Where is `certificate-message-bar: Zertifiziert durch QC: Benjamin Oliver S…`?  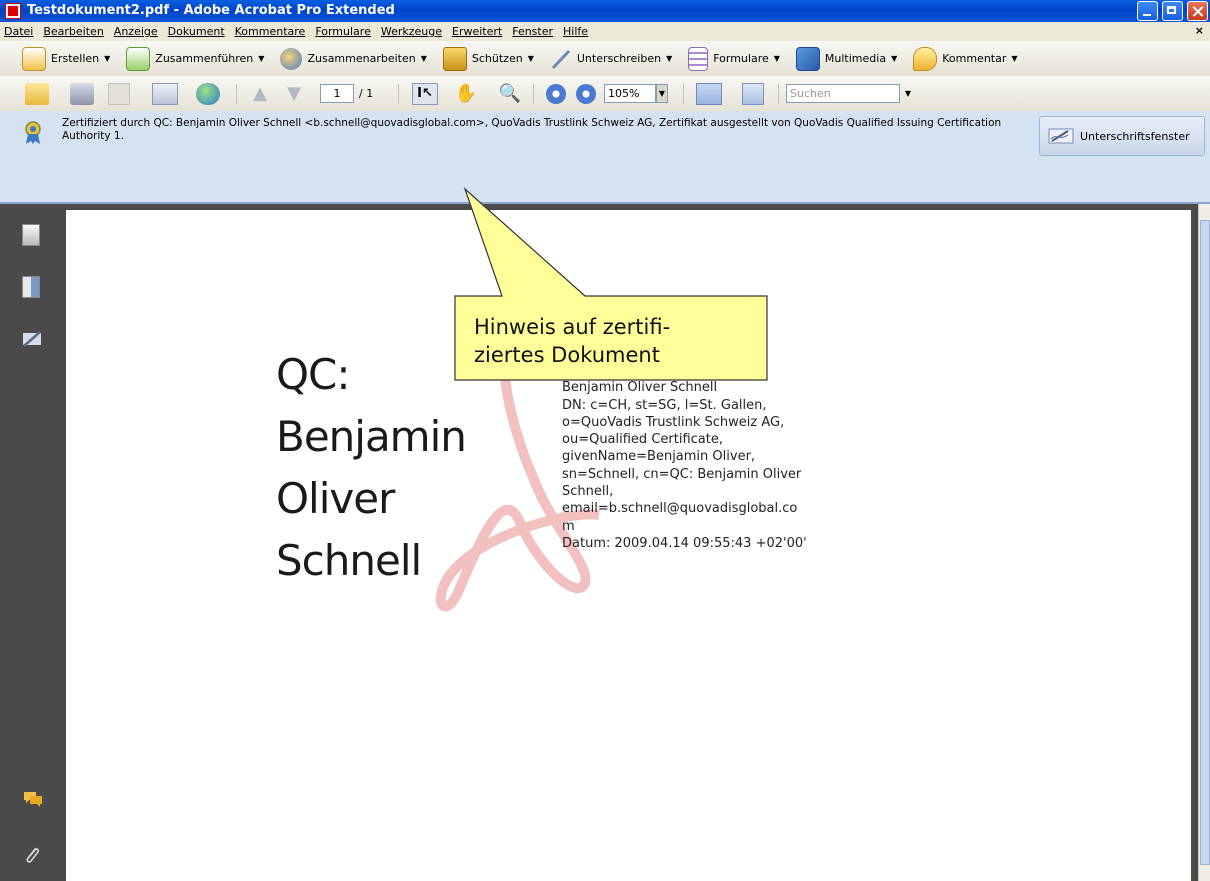
certificate-message-bar: Zertifiziert durch QC: Benjamin Oliver S… is located at coordinates (605, 157).